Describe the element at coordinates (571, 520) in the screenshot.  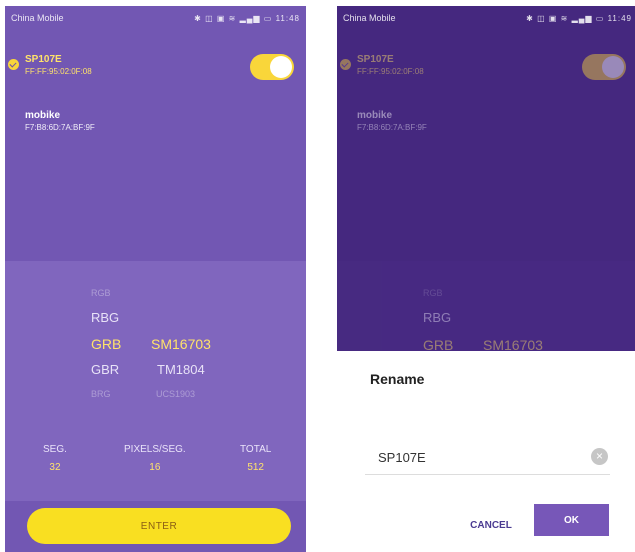
I see `ok-button: OK` at that location.